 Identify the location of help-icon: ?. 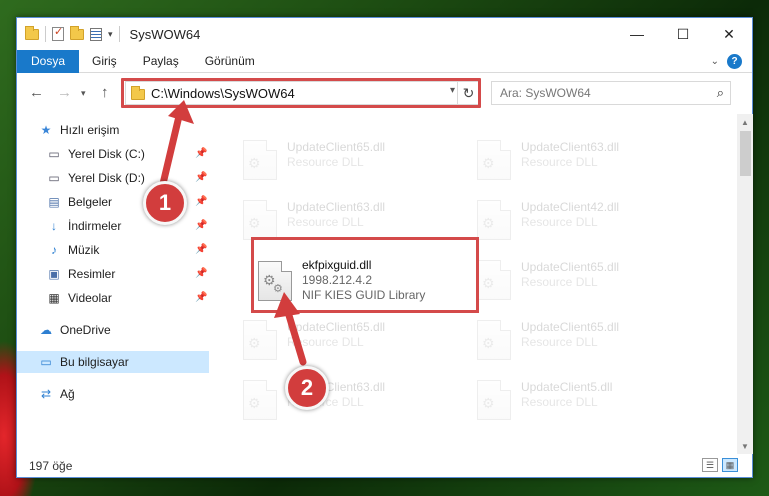
(734, 61).